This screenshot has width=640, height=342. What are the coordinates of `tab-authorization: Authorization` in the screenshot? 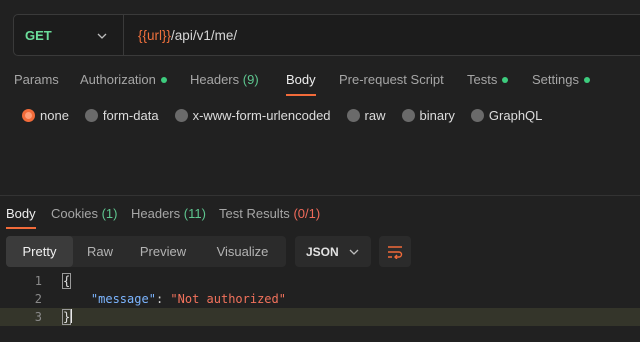 It's located at (123, 79).